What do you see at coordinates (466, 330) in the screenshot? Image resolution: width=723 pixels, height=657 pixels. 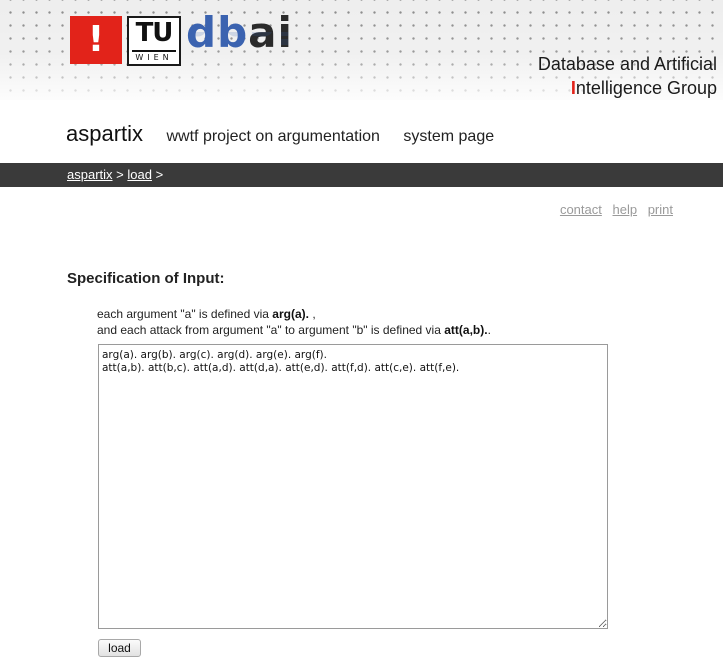 I see `att-syntax: att(a,b).` at bounding box center [466, 330].